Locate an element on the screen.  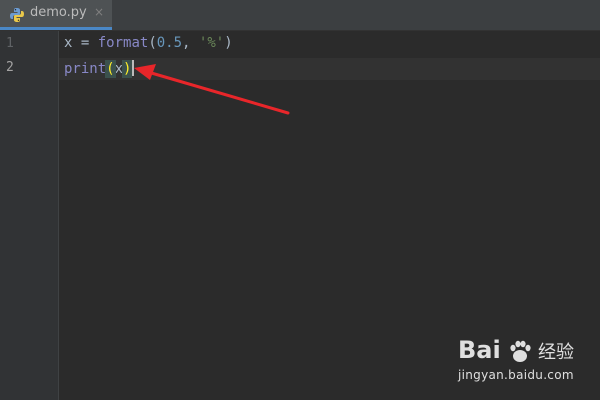
matched-paren: ( is located at coordinates (110, 69).